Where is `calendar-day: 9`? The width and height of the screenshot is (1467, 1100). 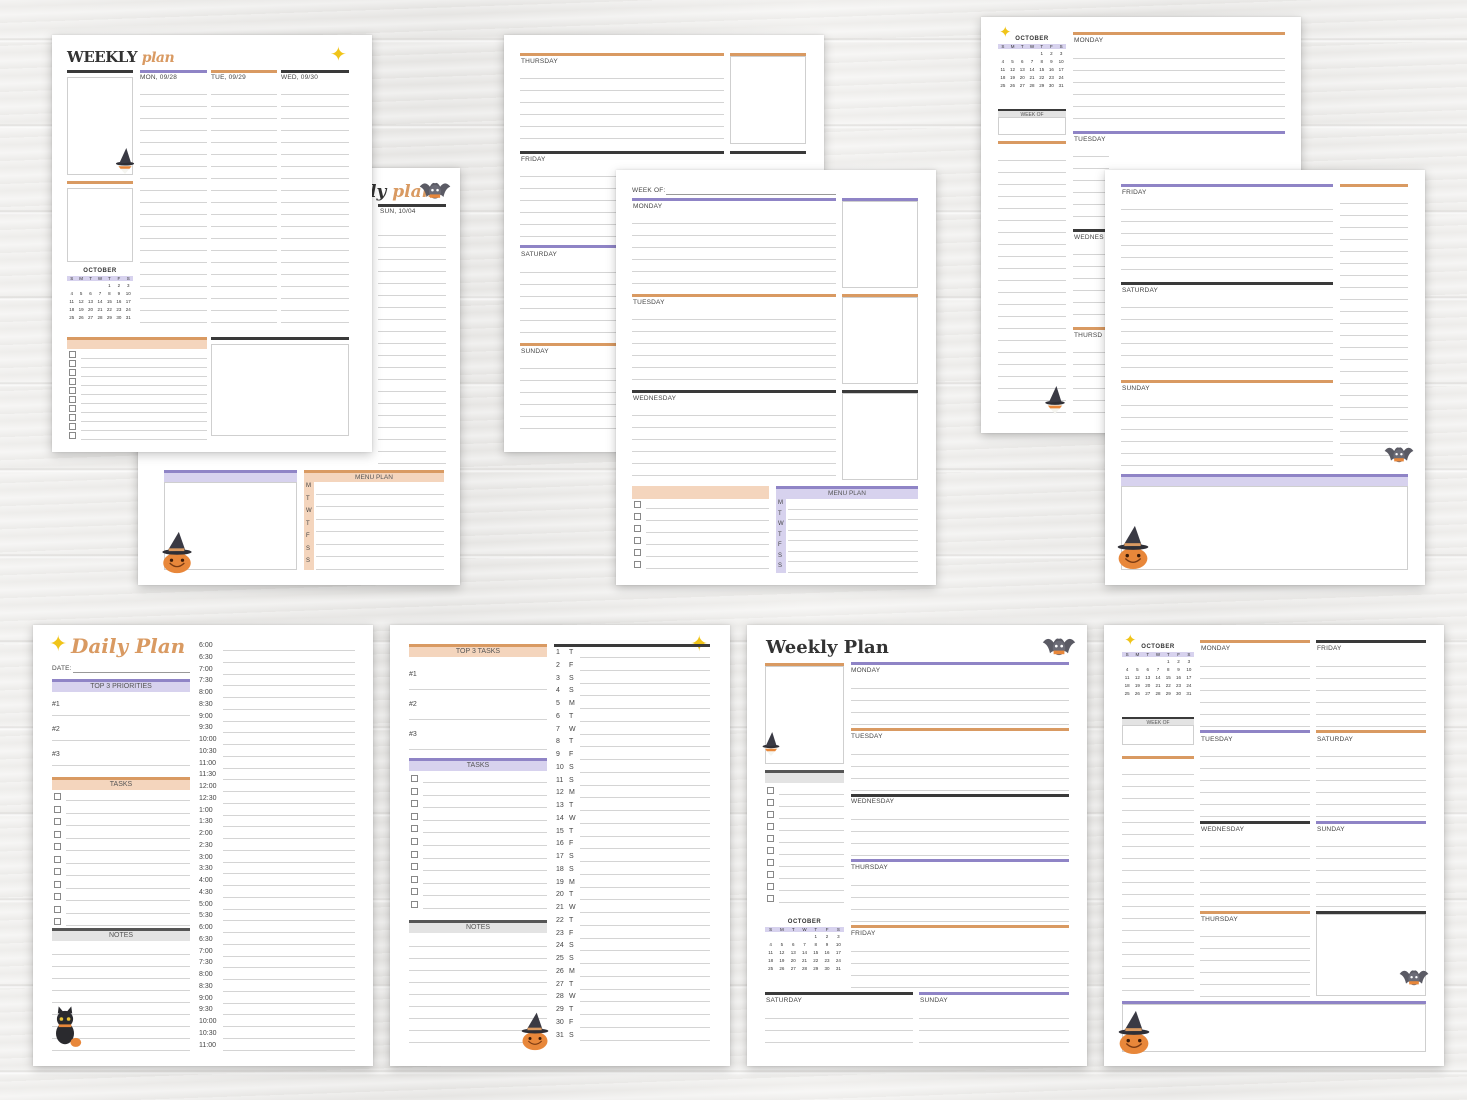 calendar-day: 9 is located at coordinates (1051, 61).